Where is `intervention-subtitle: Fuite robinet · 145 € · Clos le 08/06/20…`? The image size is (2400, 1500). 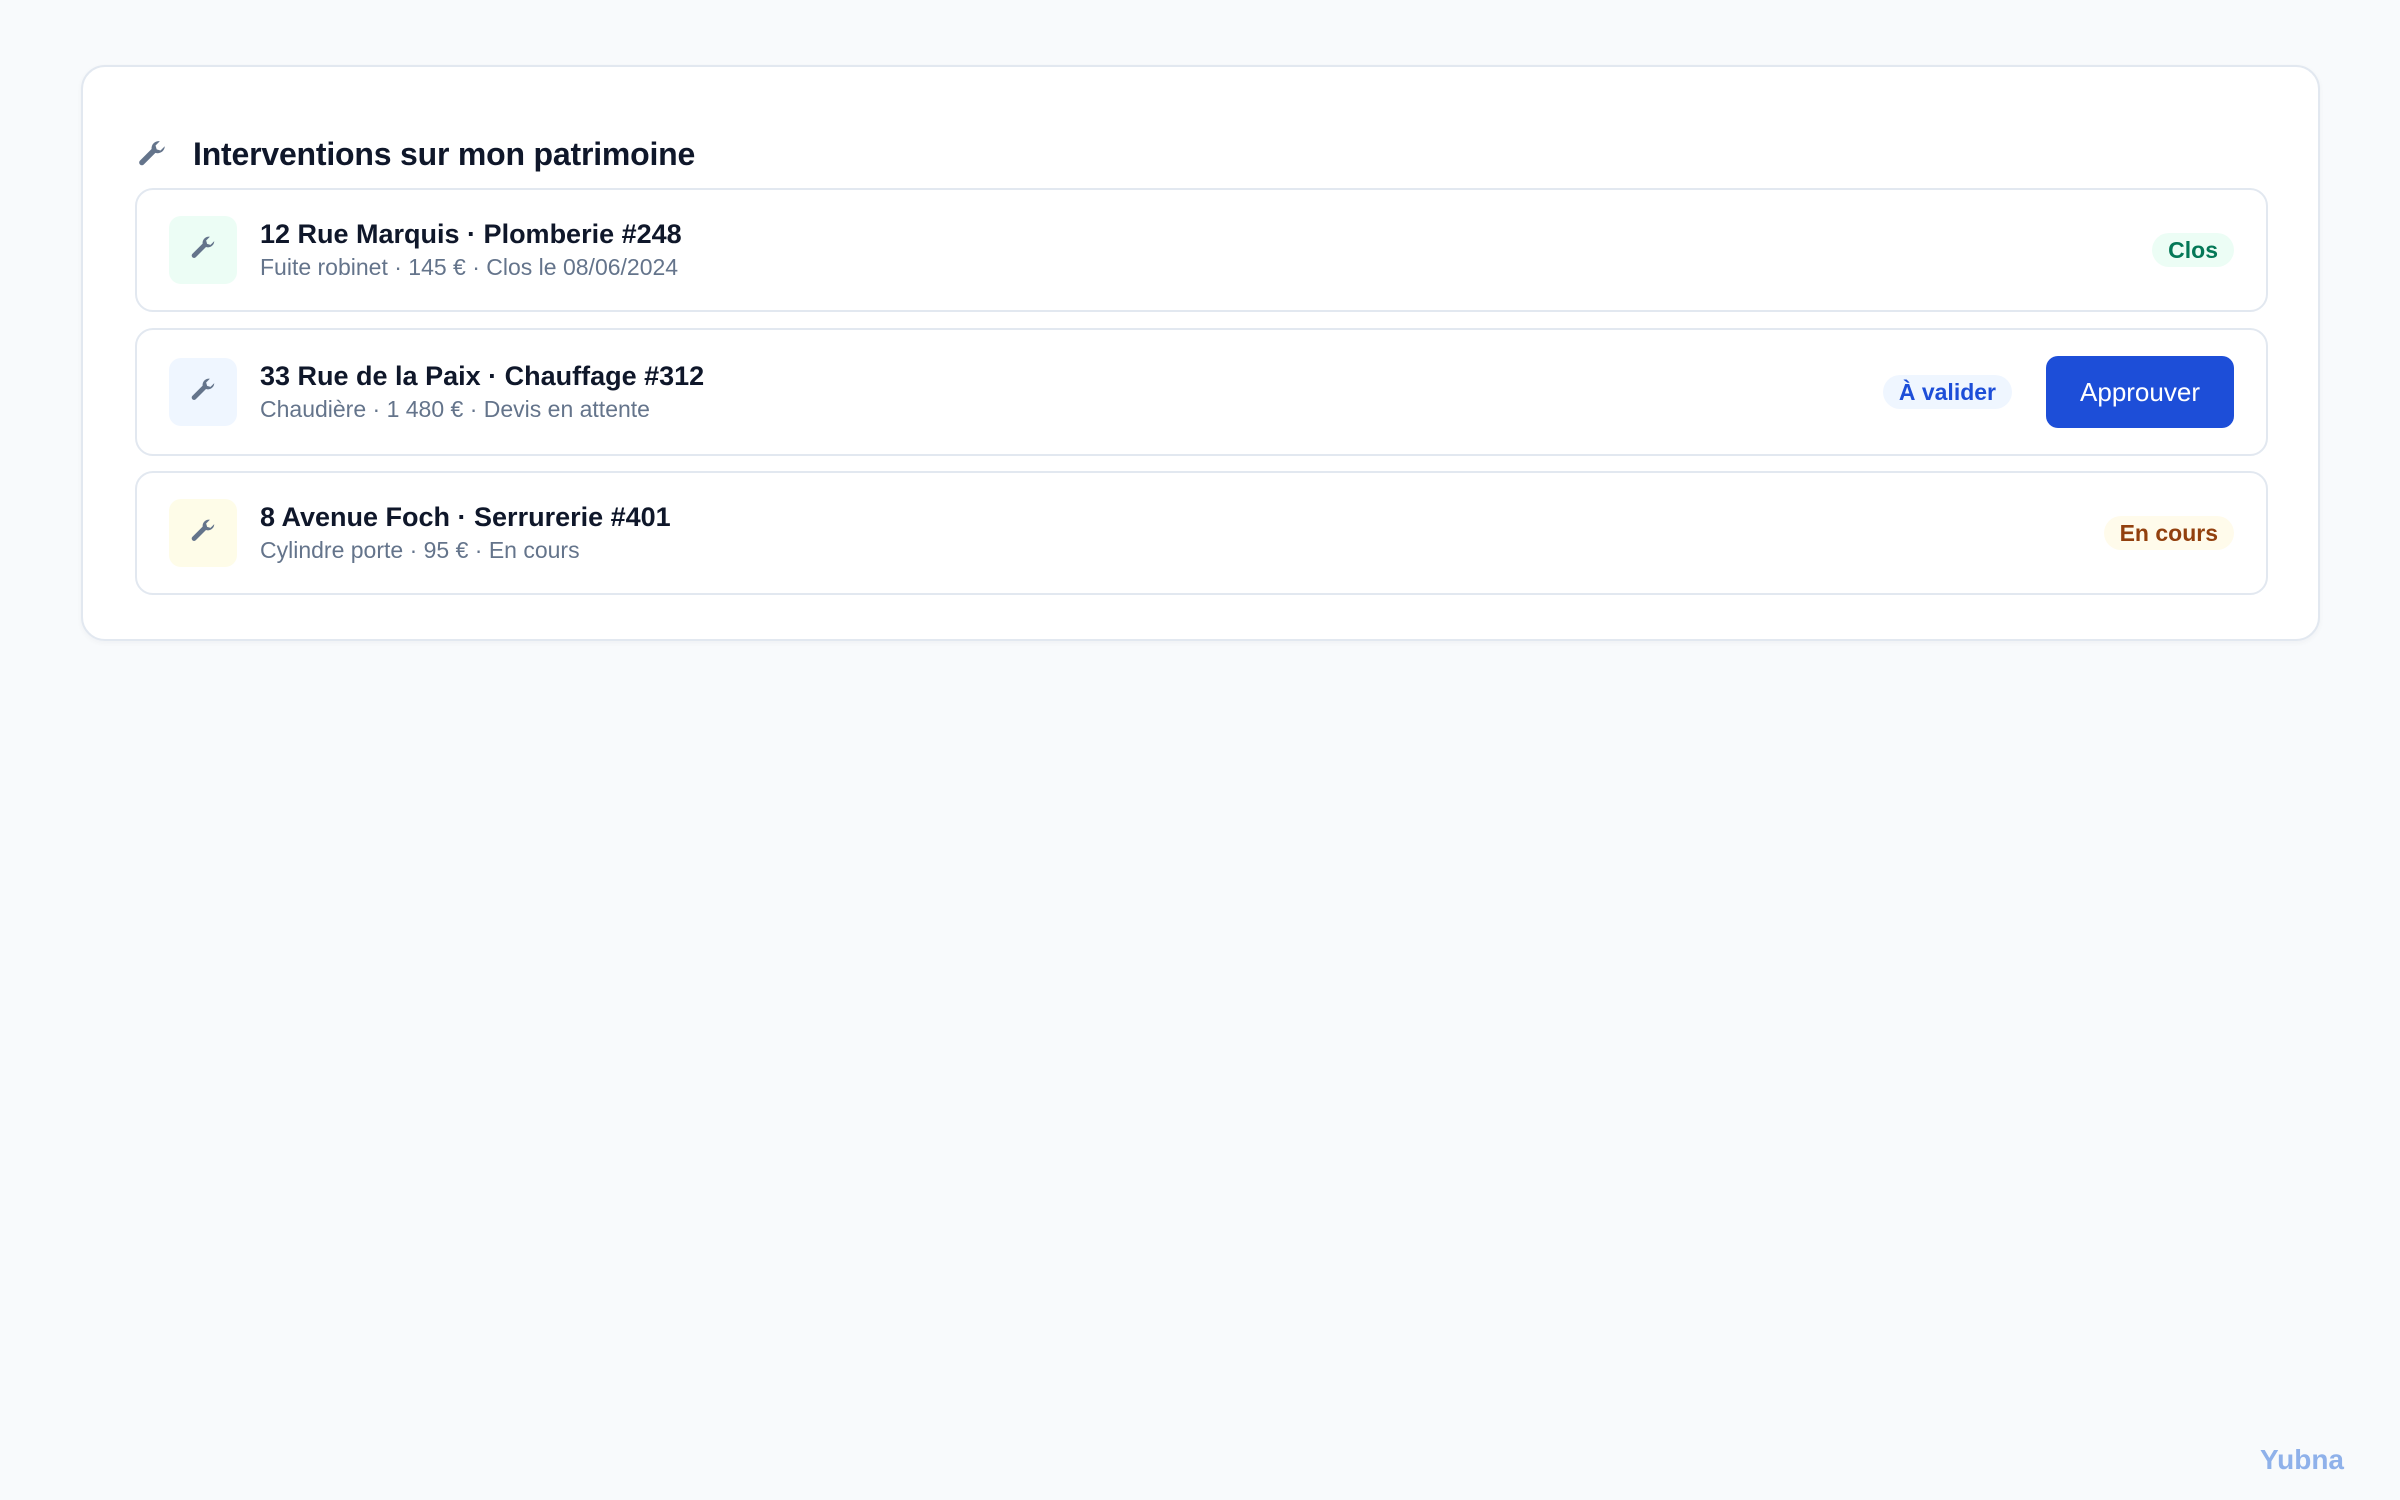
intervention-subtitle: Fuite robinet · 145 € · Clos le 08/06/20… is located at coordinates (469, 267).